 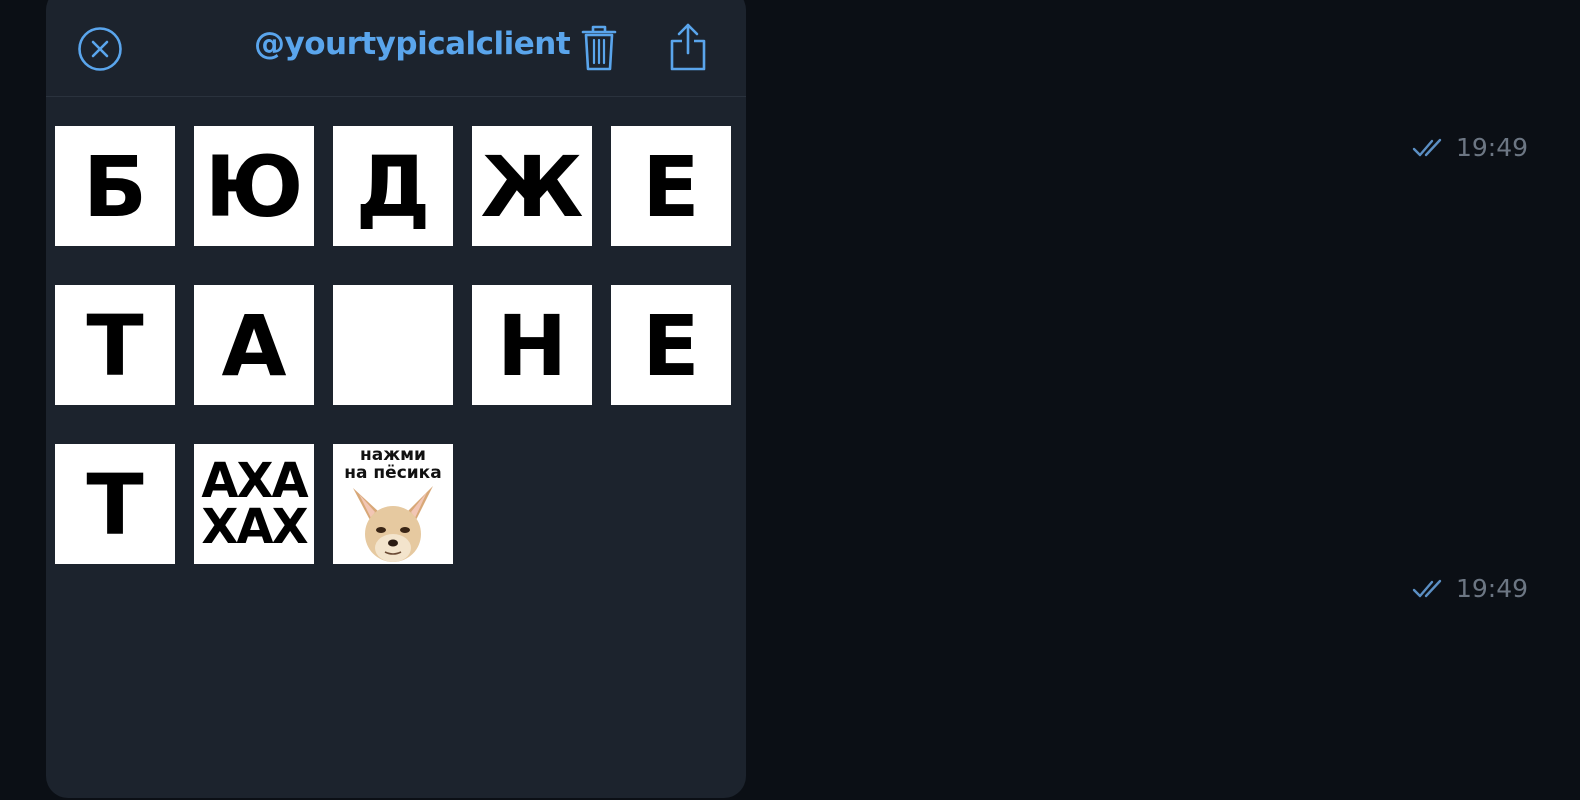 What do you see at coordinates (393, 524) in the screenshot?
I see `chihuahua-icon` at bounding box center [393, 524].